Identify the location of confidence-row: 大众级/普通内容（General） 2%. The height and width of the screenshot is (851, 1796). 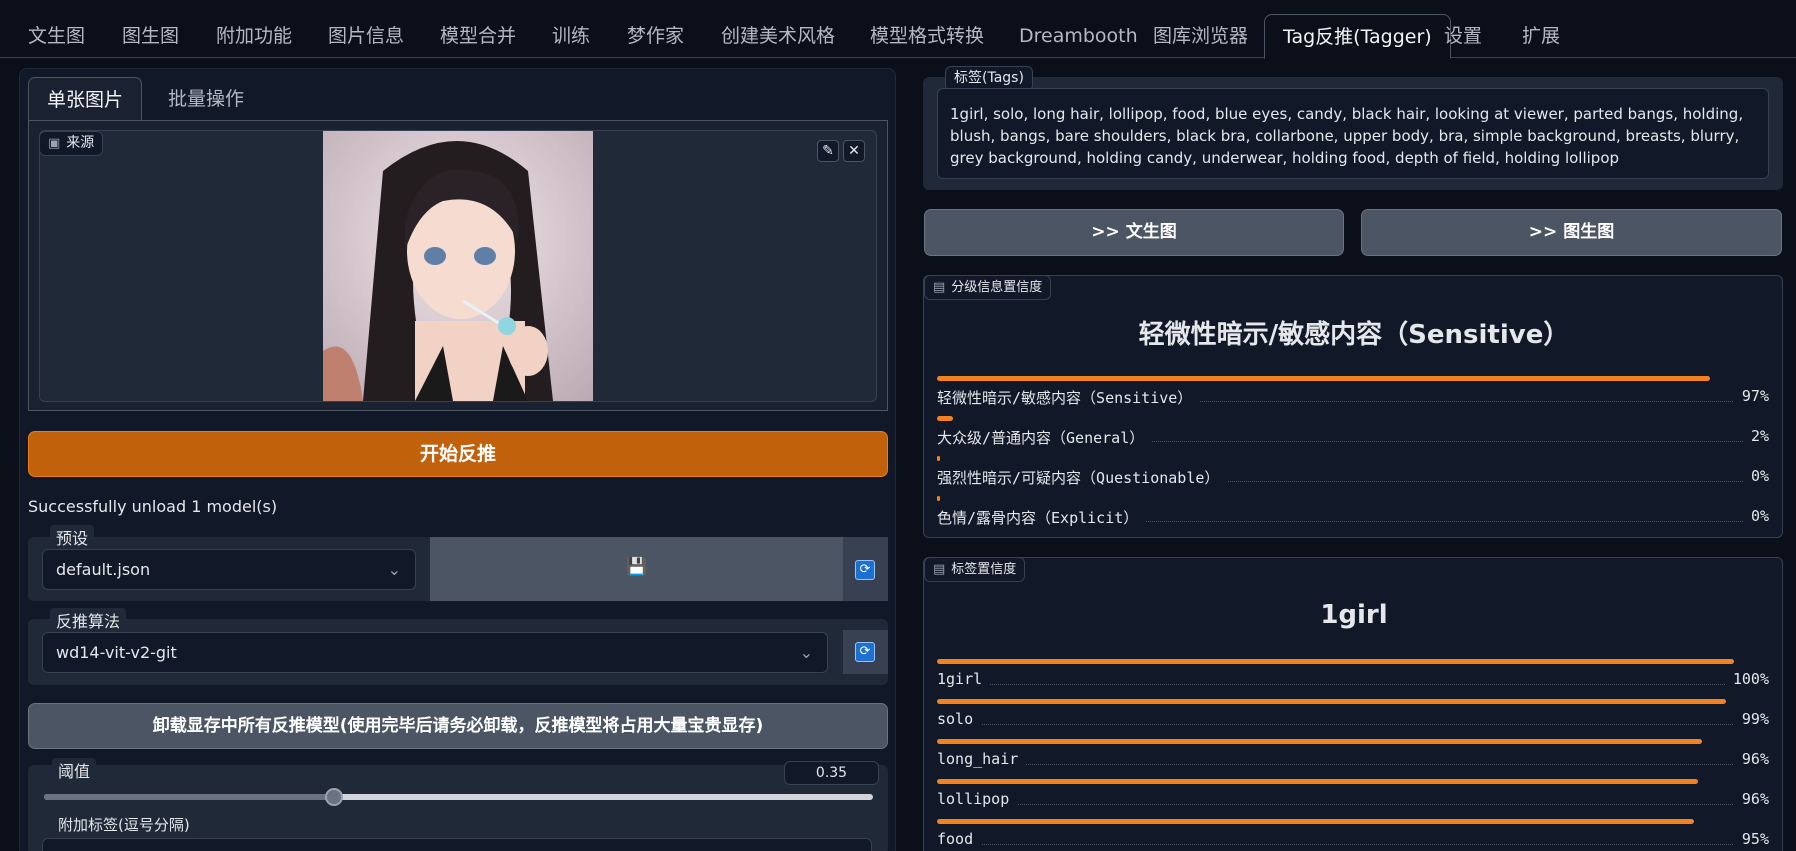
(1353, 436).